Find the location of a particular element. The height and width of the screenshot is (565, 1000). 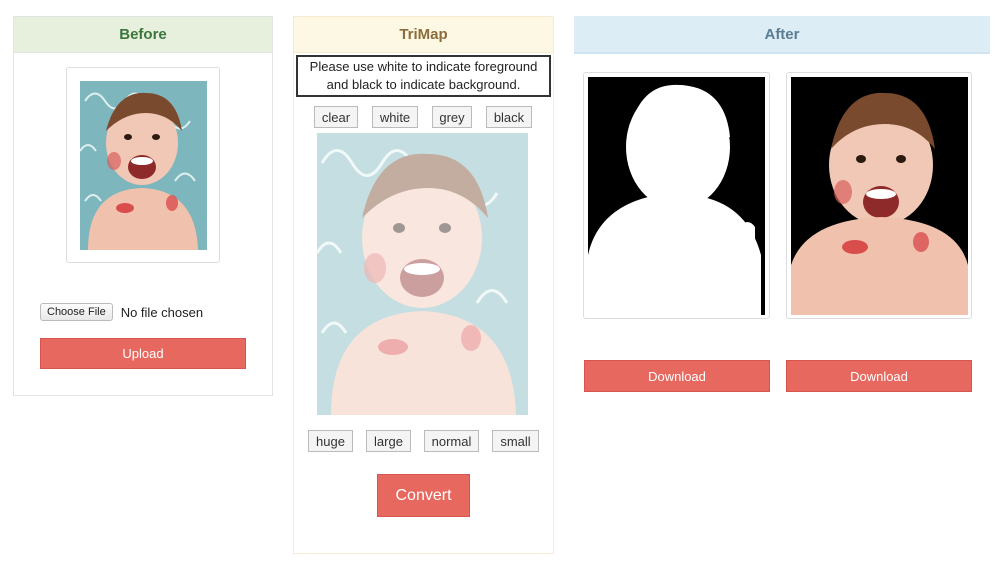

brush-color-grey: grey is located at coordinates (452, 117).